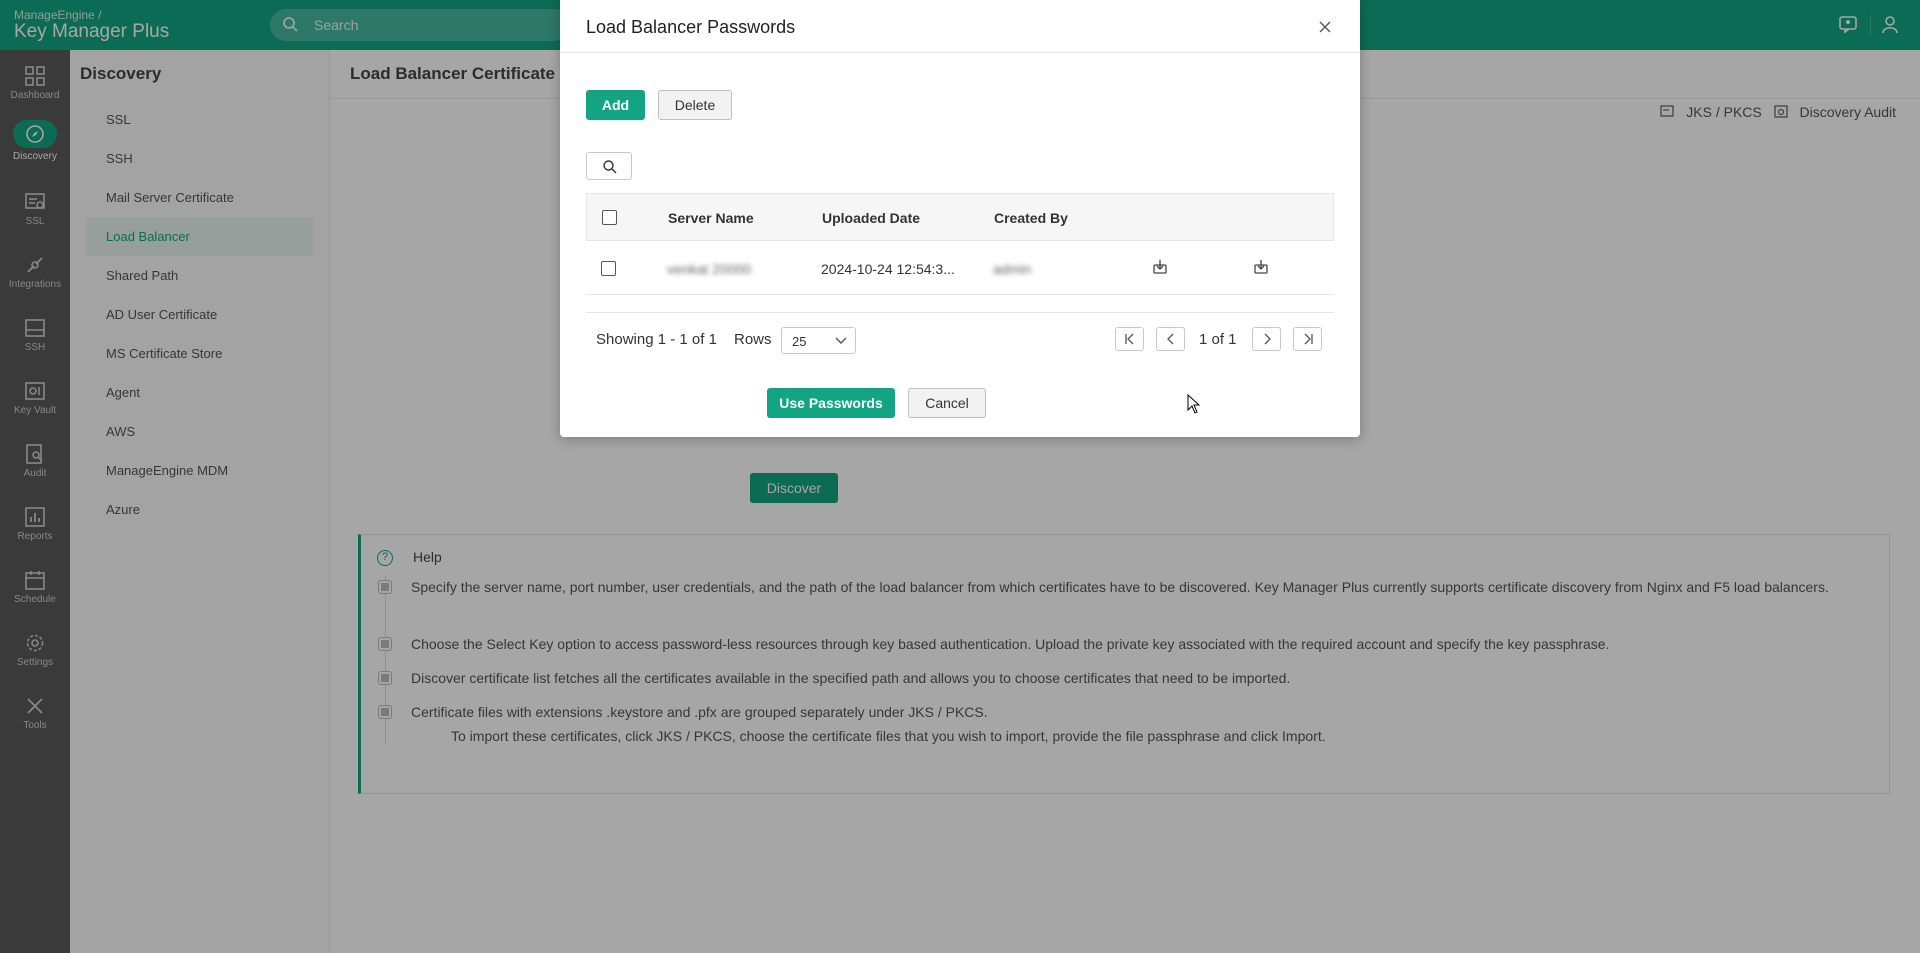 The image size is (1920, 953). I want to click on first-page-button, so click(1129, 339).